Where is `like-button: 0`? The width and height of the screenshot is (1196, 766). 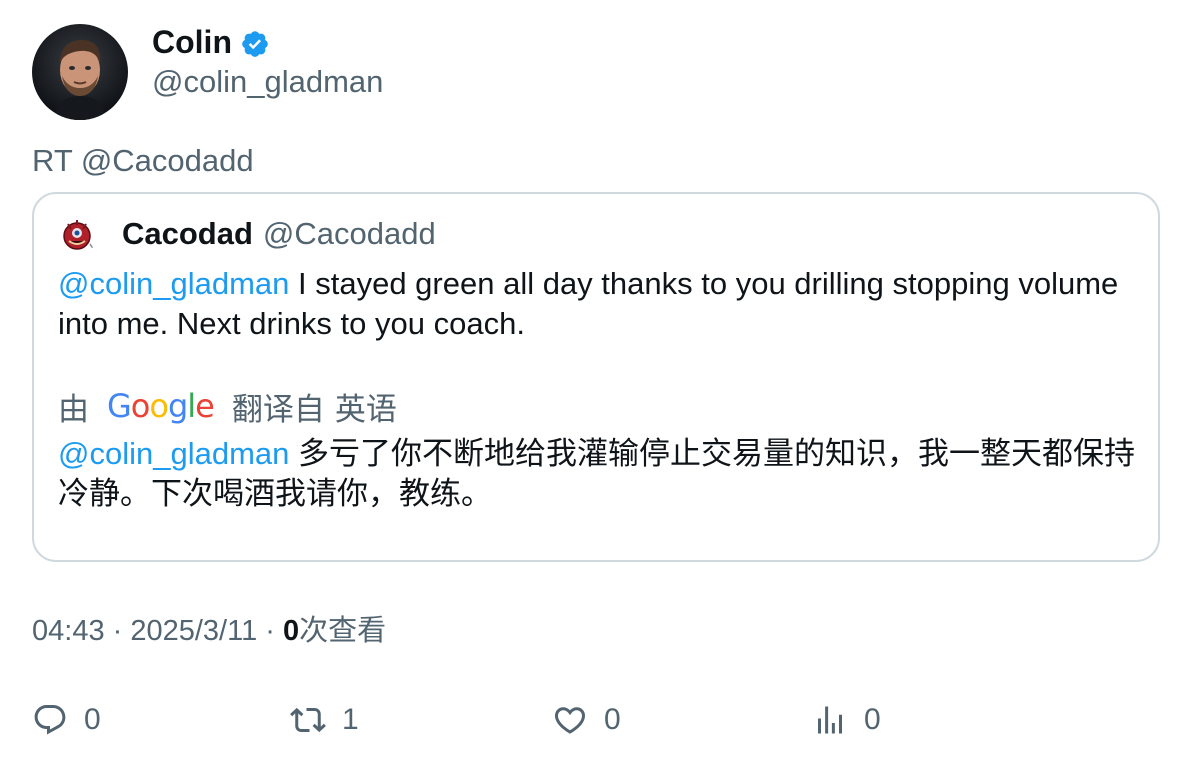 like-button: 0 is located at coordinates (586, 720).